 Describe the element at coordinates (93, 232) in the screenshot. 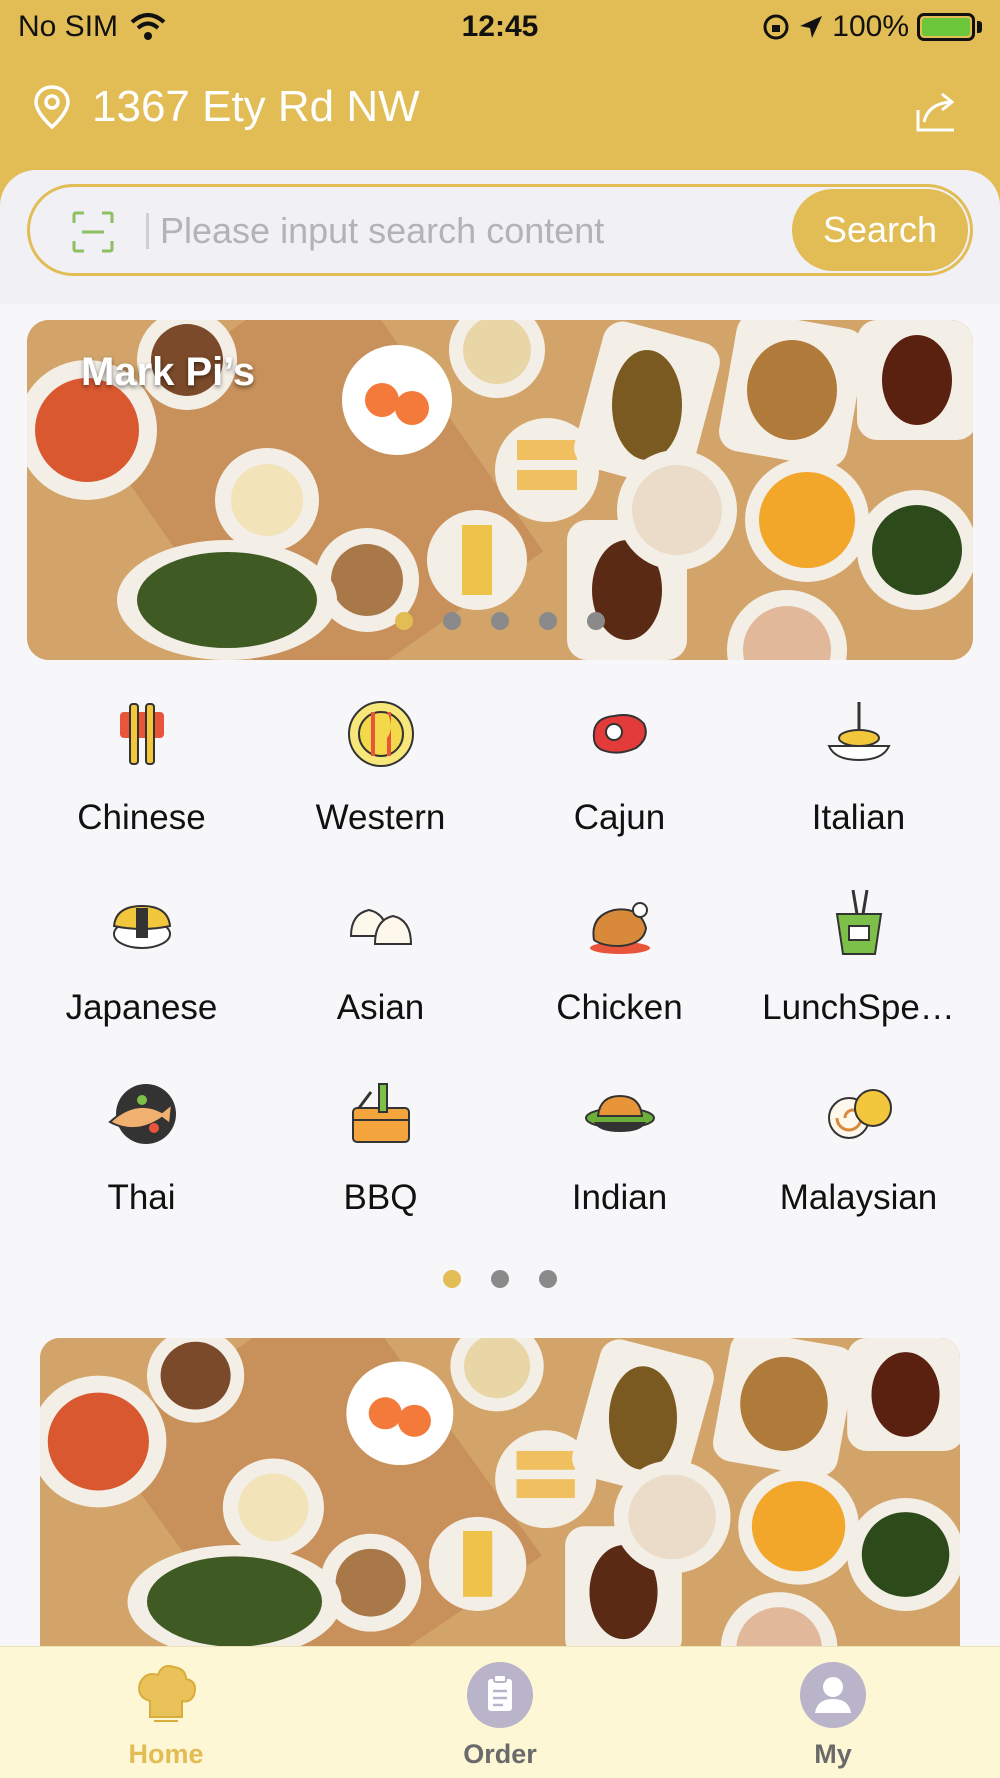

I see `scan-icon` at that location.